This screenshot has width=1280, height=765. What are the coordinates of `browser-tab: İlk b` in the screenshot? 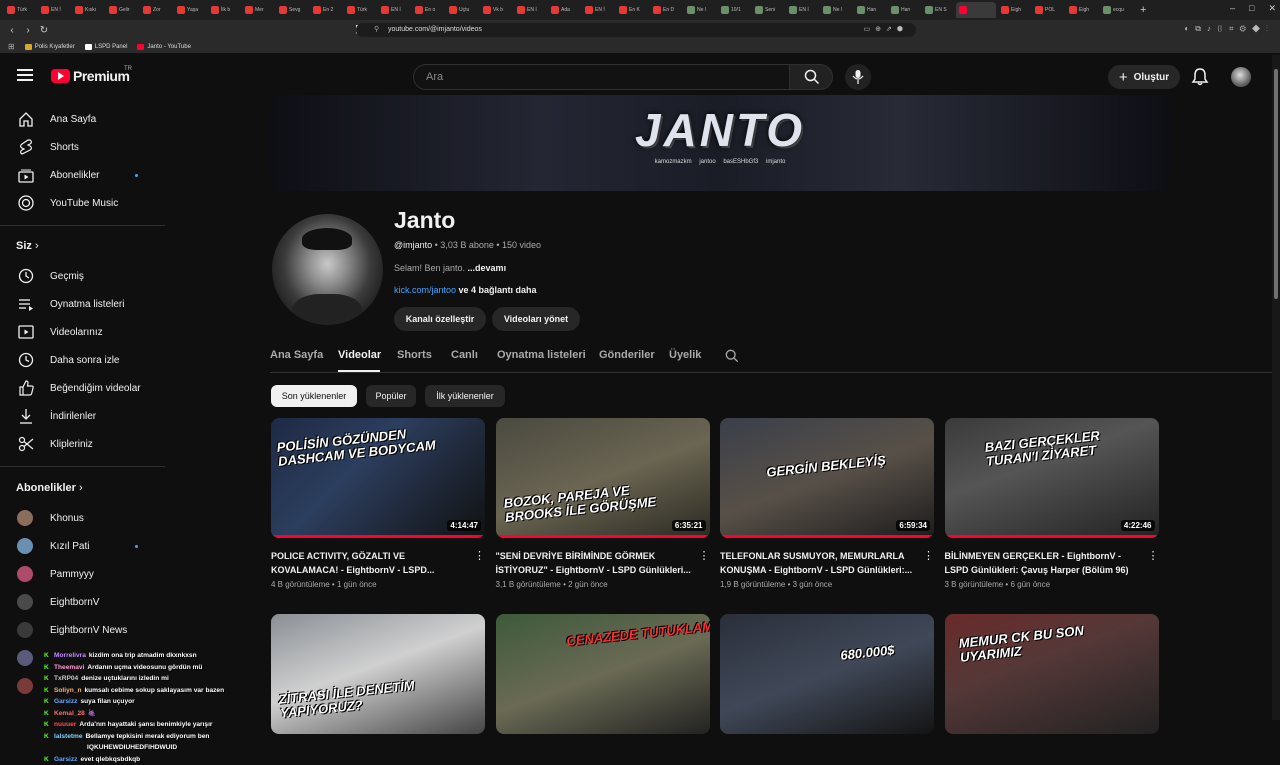 It's located at (224, 10).